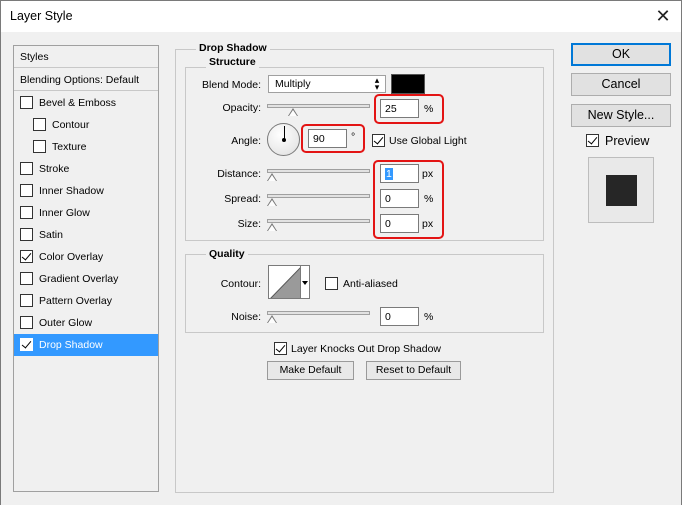  I want to click on style-item-label: Drop Shadow, so click(71, 345).